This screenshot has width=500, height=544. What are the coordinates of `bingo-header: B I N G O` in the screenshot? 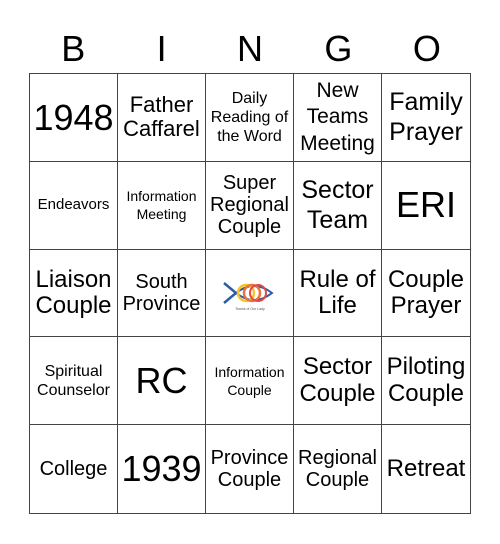 It's located at (250, 49).